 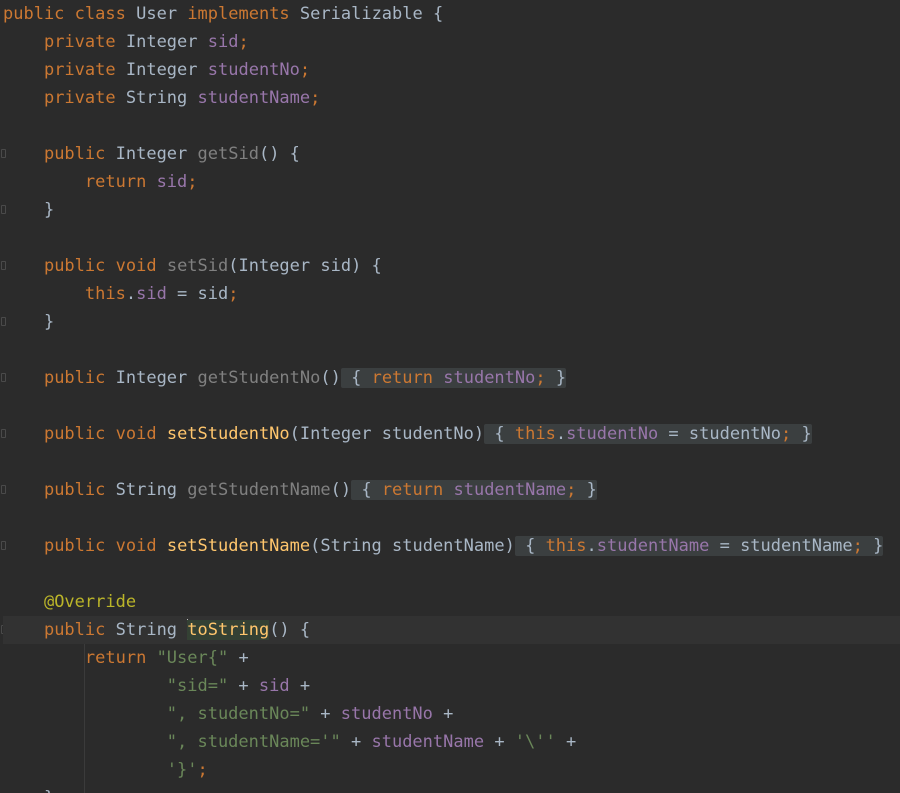 I want to click on string-literal: ", studentNo=", so click(x=238, y=714).